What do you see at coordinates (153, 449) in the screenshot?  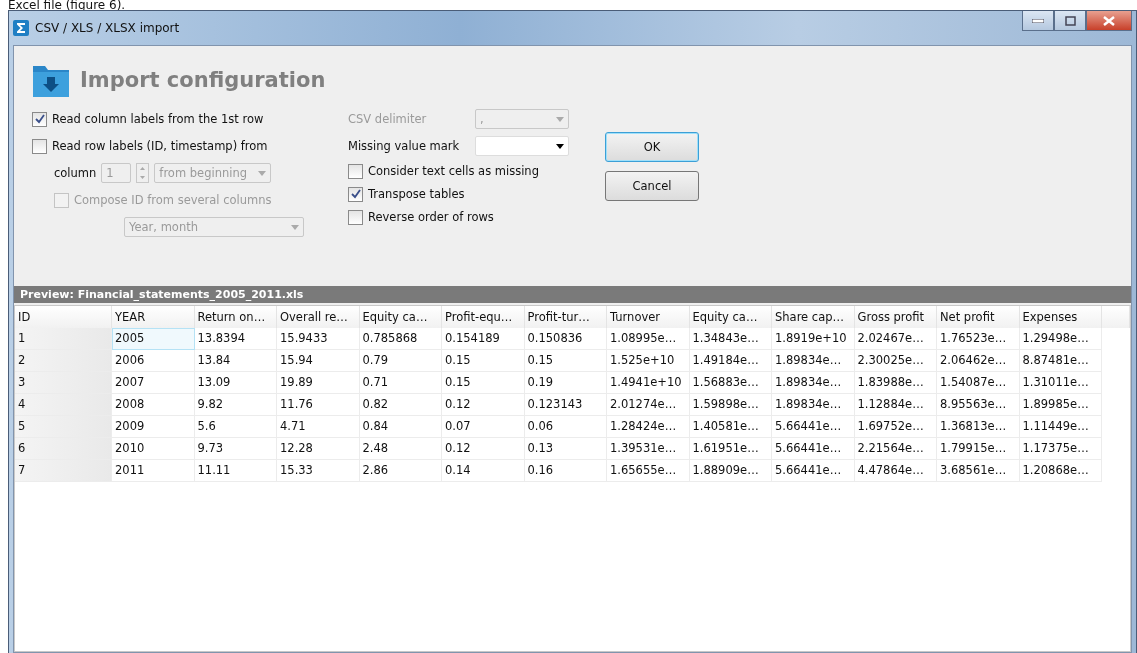 I see `table-cell: 2010` at bounding box center [153, 449].